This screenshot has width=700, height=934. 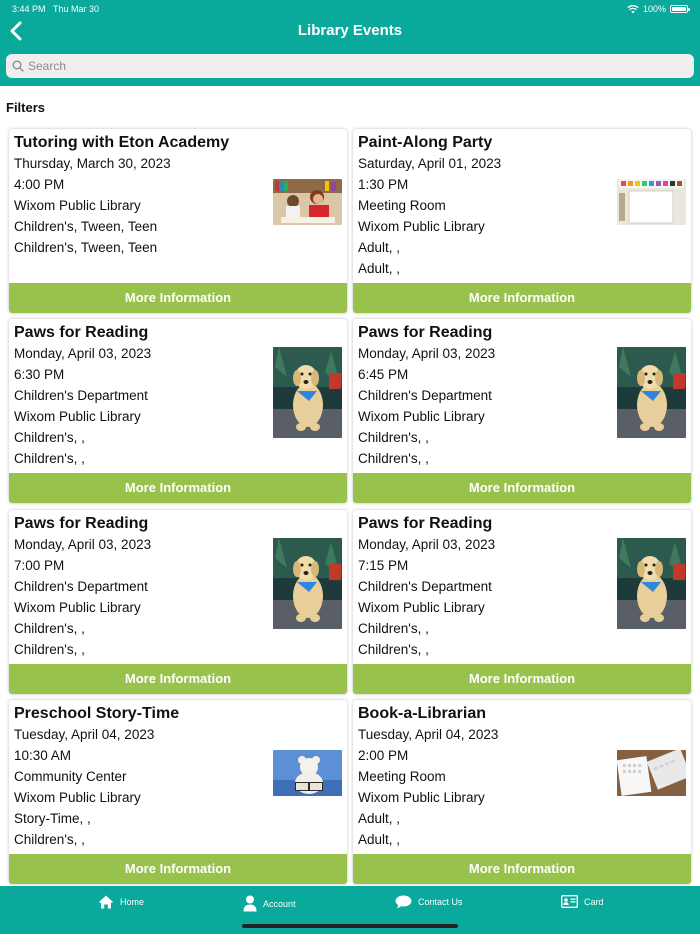 What do you see at coordinates (680, 9) in the screenshot?
I see `battery-icon` at bounding box center [680, 9].